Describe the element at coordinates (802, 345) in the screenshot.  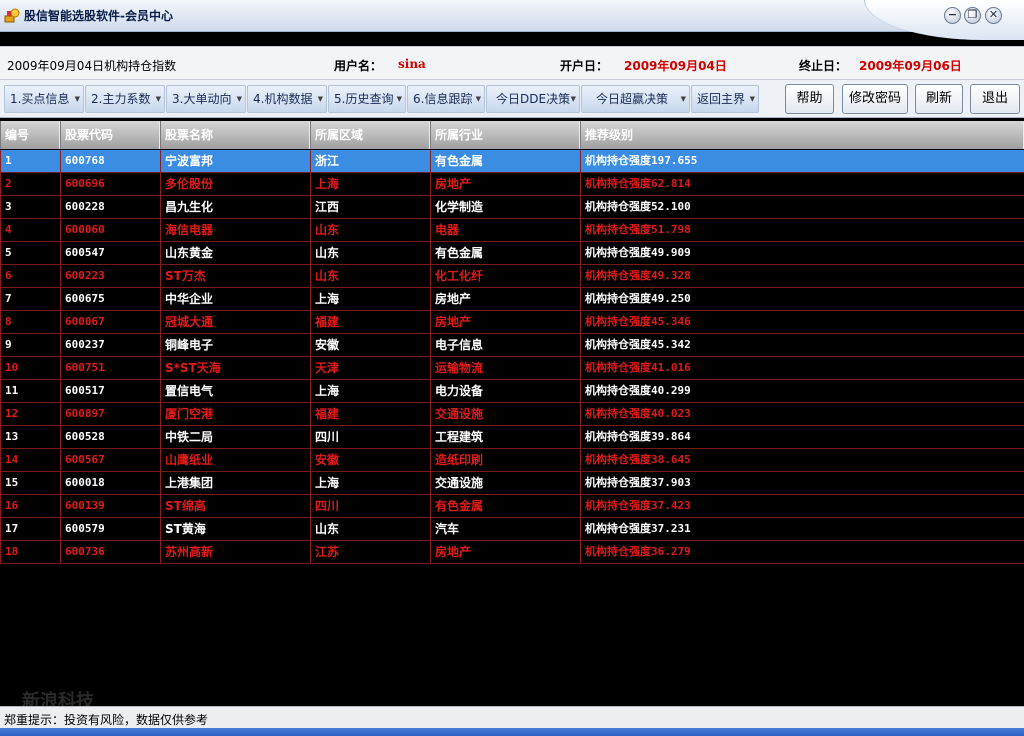
I see `cell-rating: 机构持仓强度45.342` at that location.